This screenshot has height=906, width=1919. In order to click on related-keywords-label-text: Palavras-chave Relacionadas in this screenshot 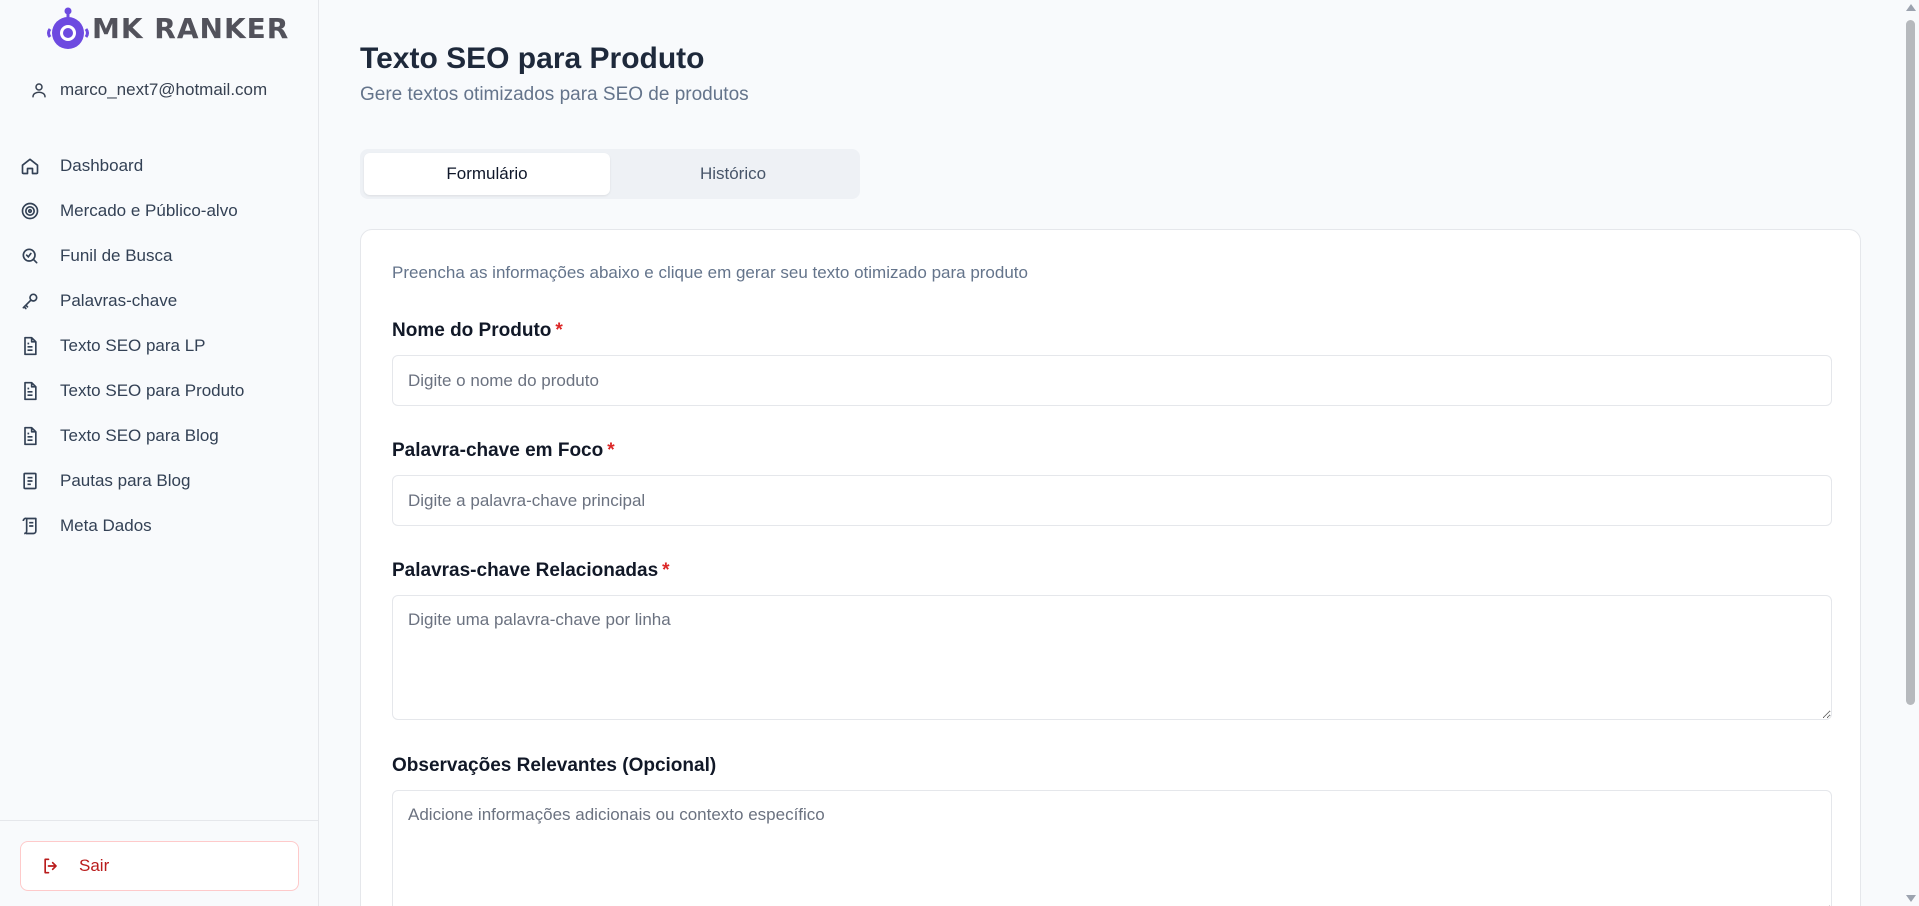, I will do `click(525, 570)`.